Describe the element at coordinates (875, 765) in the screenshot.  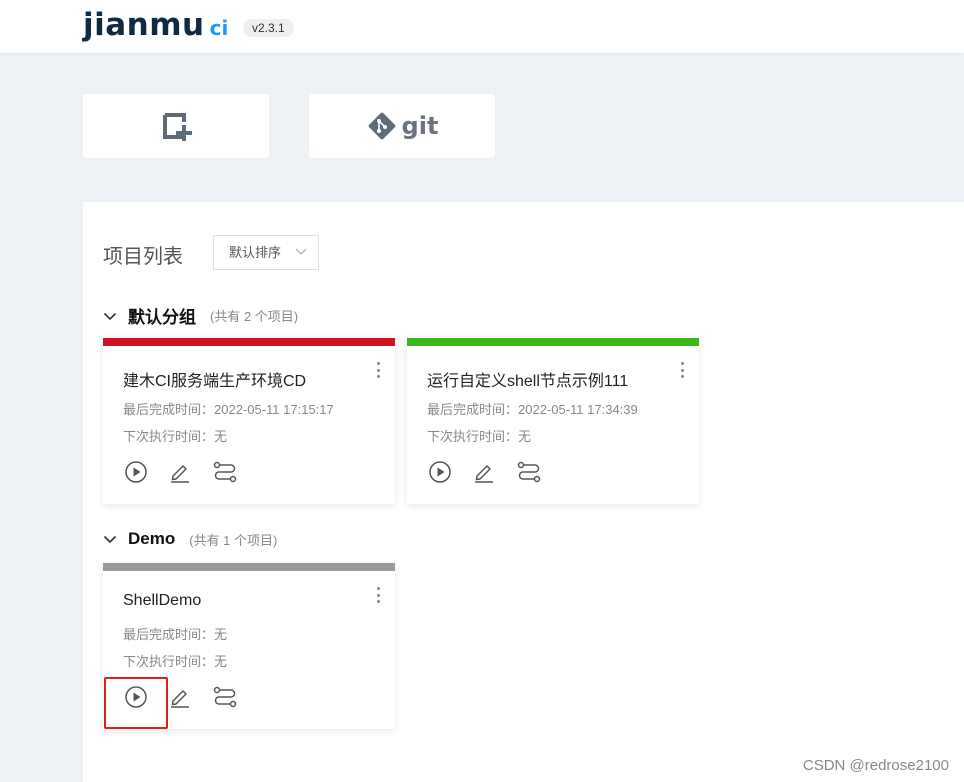
I see `watermark: CSDN @redrose2100` at that location.